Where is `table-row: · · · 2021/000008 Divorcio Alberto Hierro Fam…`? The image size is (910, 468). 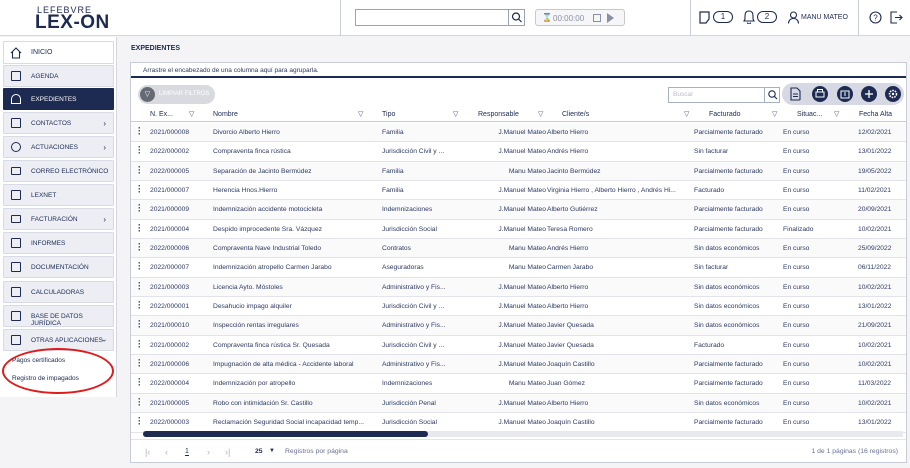 table-row: · · · 2021/000008 Divorcio Alberto Hierro Fam… is located at coordinates (518, 133).